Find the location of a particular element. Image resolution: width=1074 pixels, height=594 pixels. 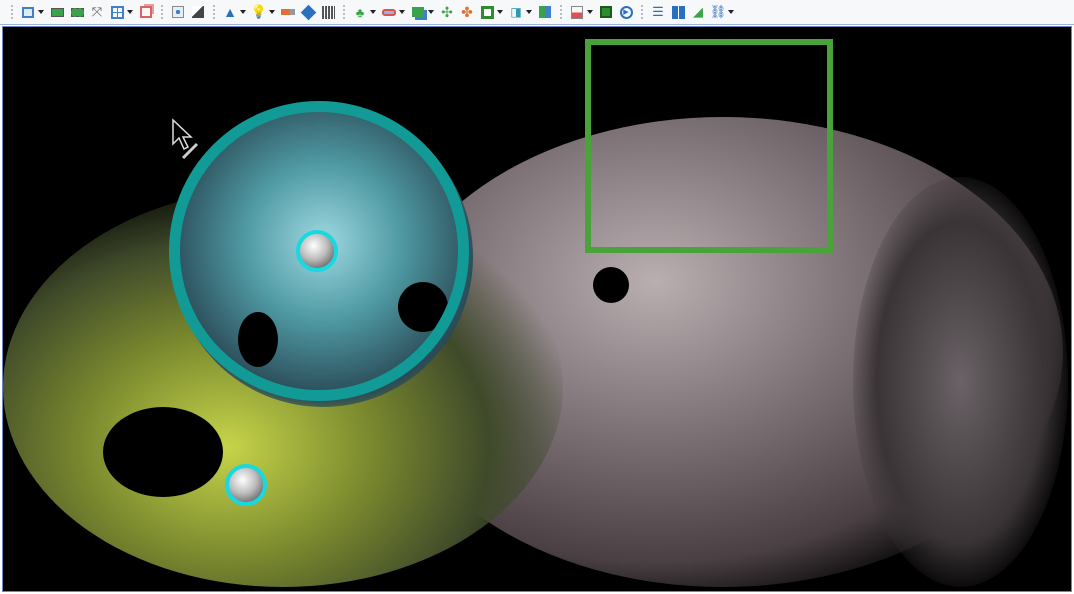

scan-icon is located at coordinates (389, 12).